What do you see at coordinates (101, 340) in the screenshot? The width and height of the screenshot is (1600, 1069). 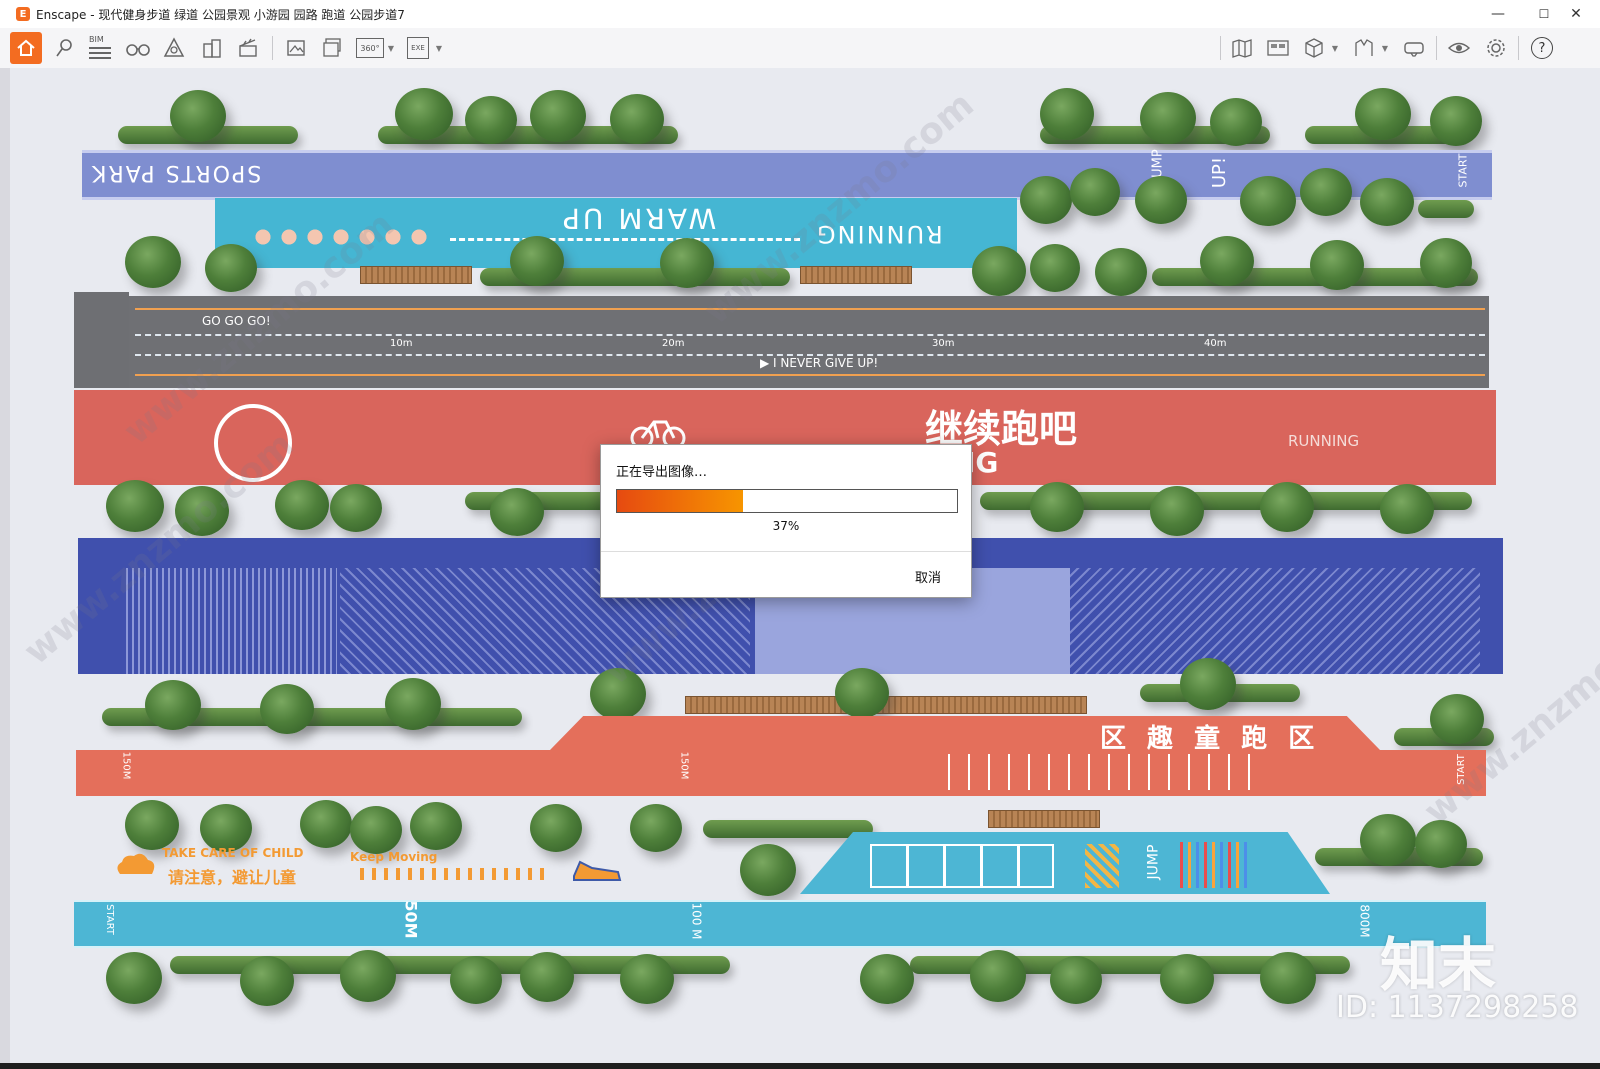 I see `asphalt-end-block` at bounding box center [101, 340].